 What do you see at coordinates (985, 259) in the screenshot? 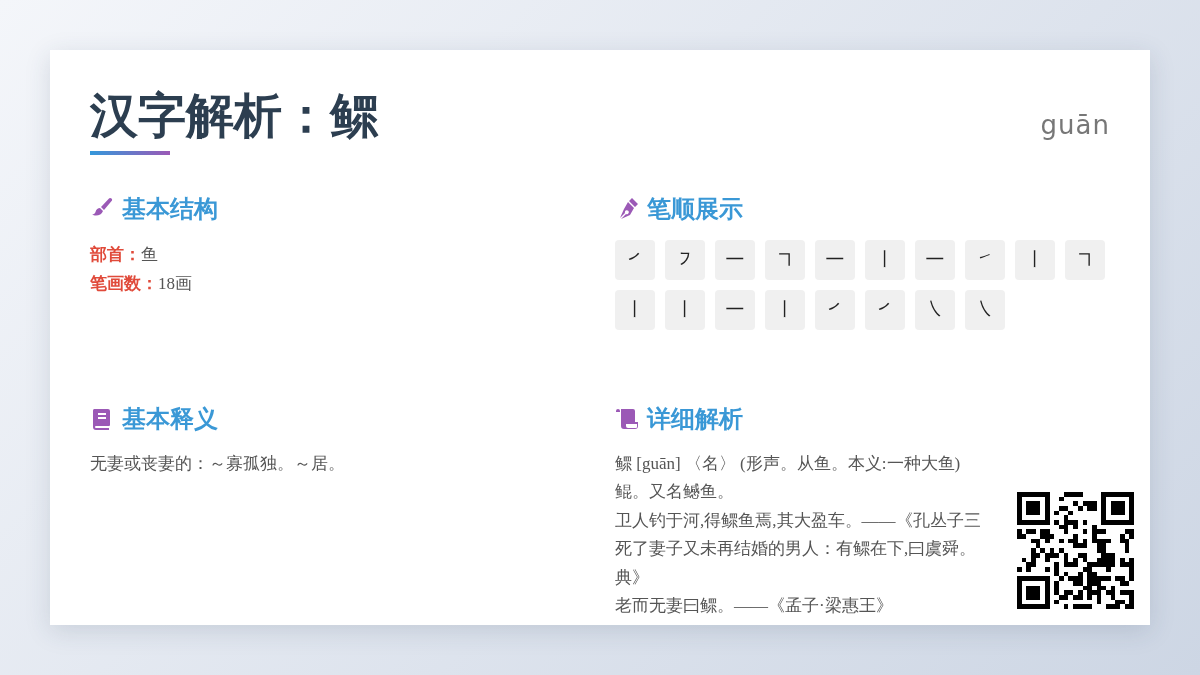
I see `stroke-tile: ㇀` at bounding box center [985, 259].